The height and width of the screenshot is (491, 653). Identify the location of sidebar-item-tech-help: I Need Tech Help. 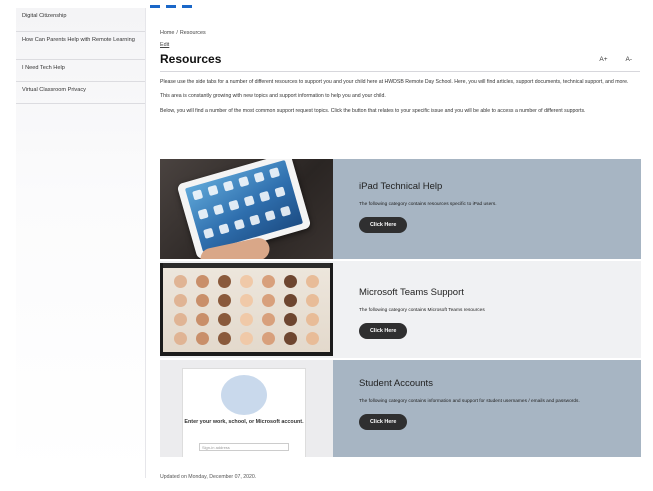
(80, 71).